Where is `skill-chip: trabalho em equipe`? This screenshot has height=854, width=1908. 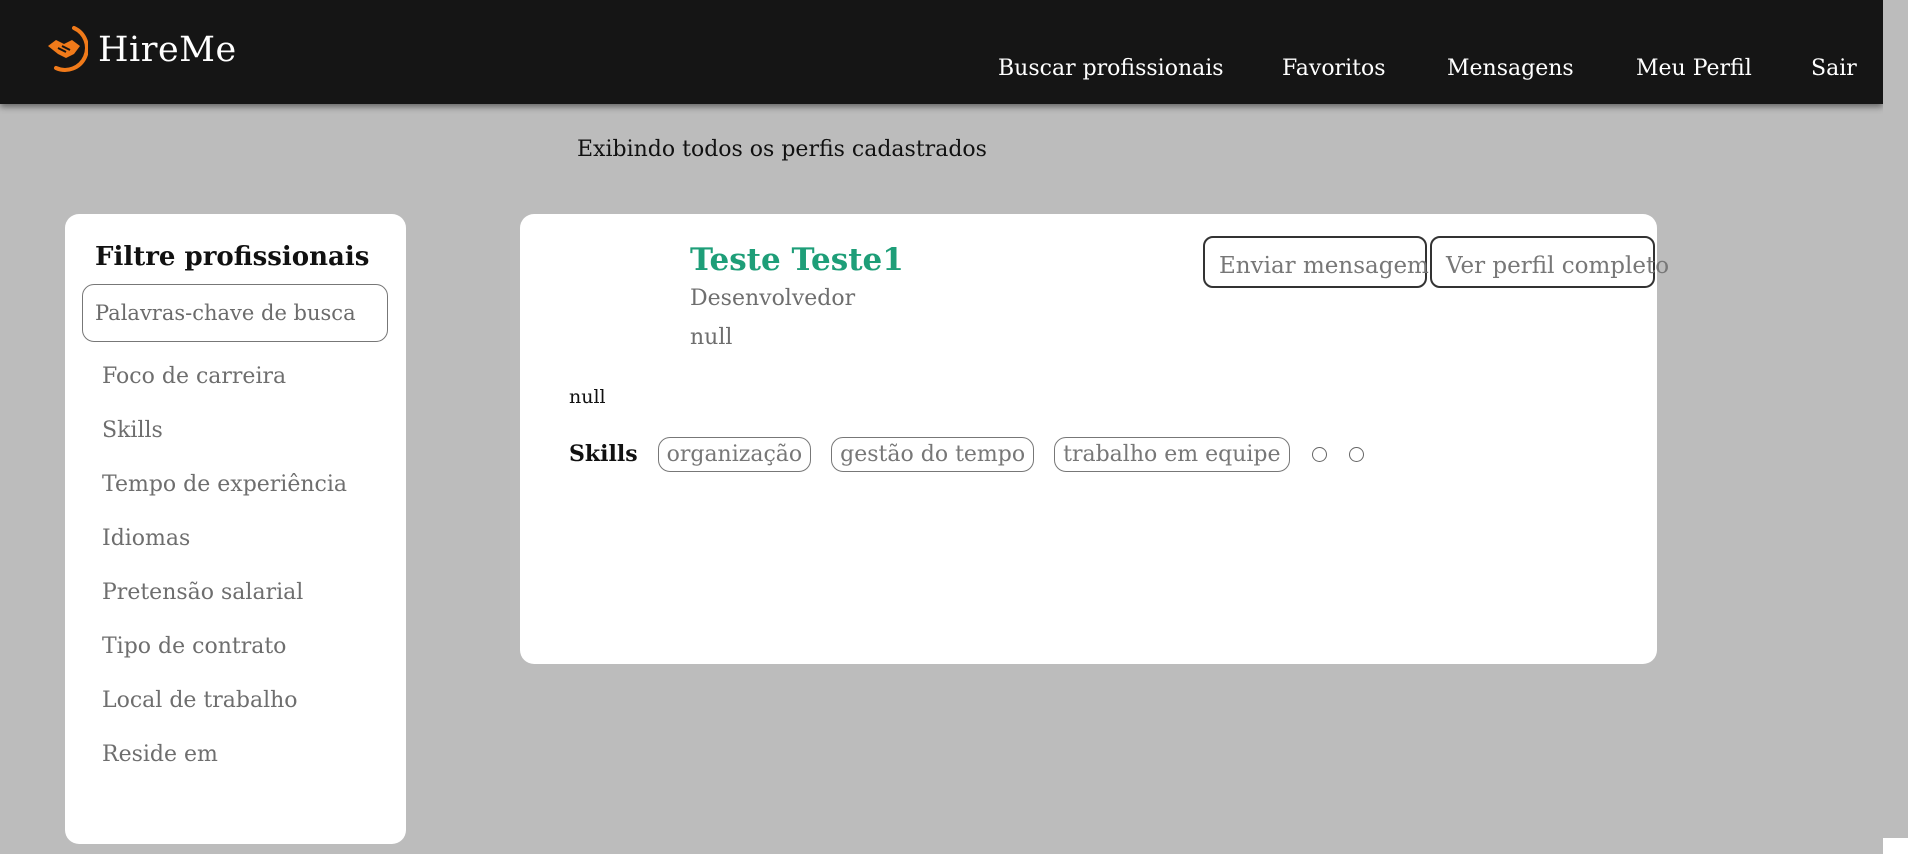
skill-chip: trabalho em equipe is located at coordinates (1172, 454).